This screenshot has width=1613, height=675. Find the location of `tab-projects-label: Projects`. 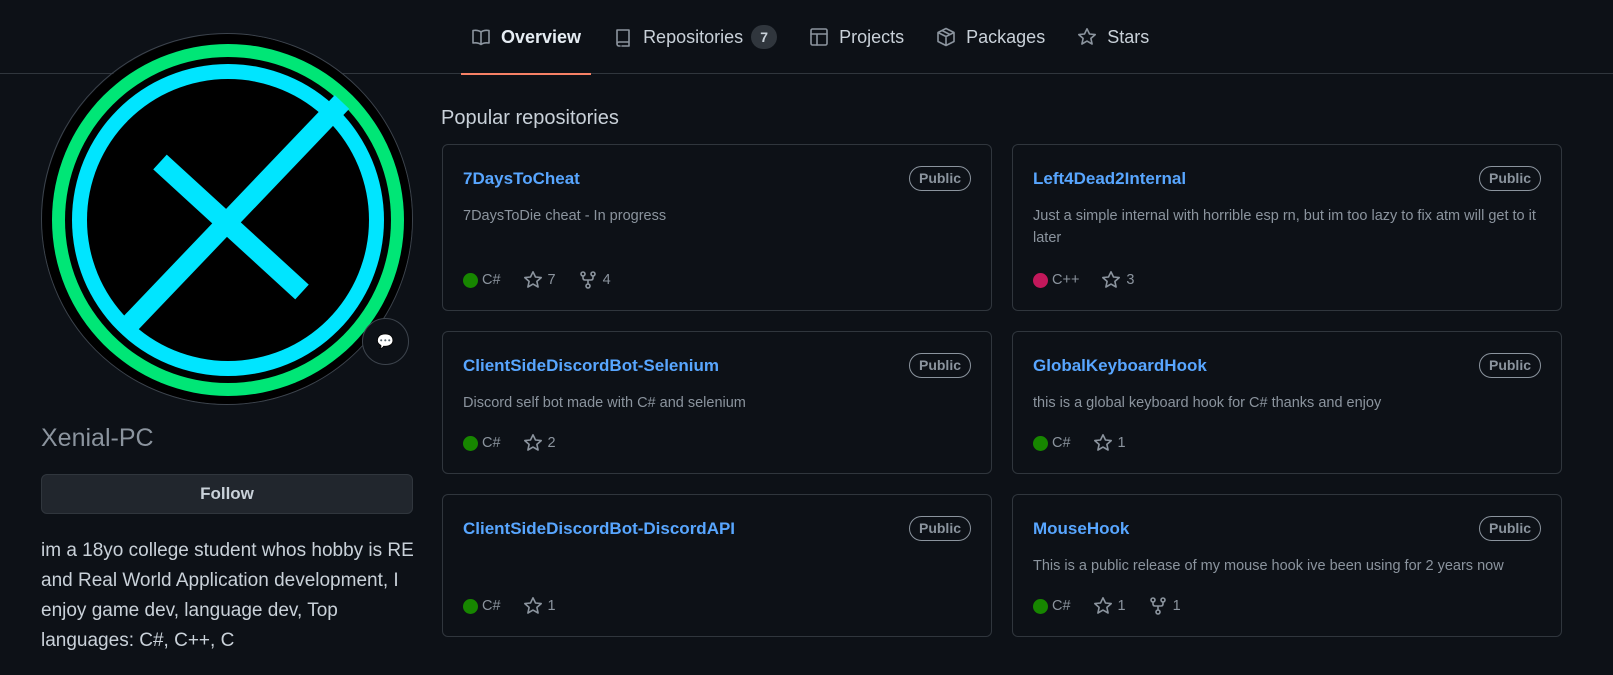

tab-projects-label: Projects is located at coordinates (872, 36).